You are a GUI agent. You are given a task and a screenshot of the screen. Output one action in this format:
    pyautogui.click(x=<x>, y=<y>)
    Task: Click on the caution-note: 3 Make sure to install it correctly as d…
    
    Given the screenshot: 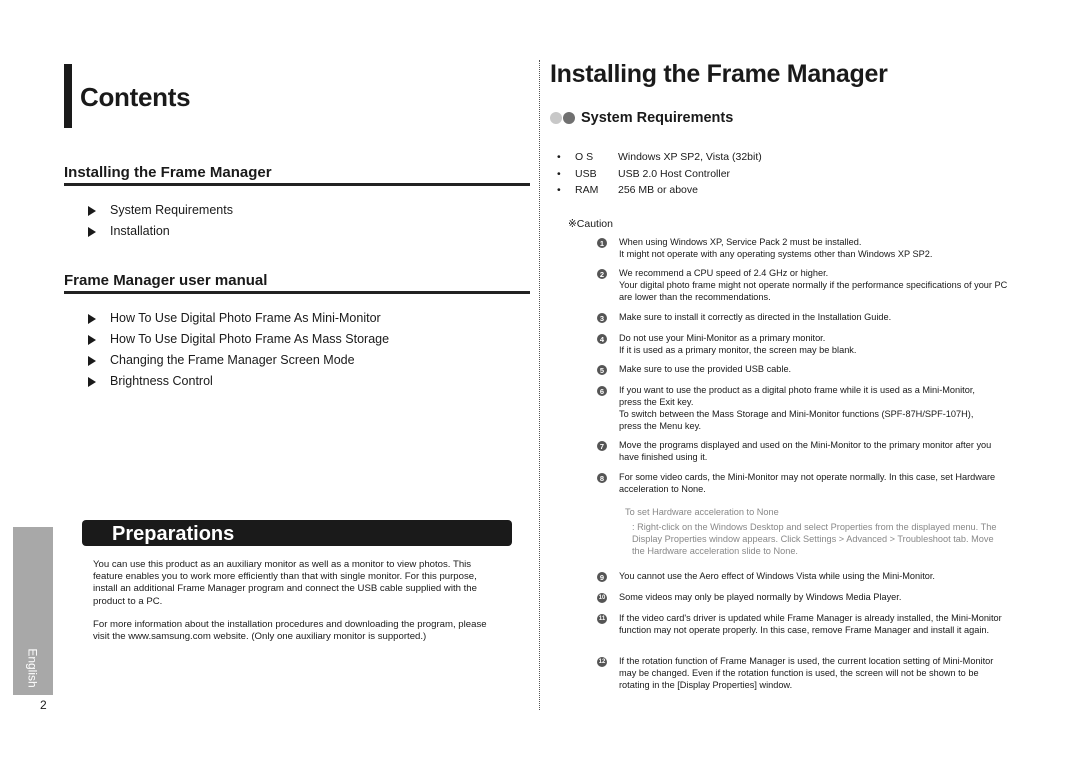 What is the action you would take?
    pyautogui.click(x=807, y=317)
    